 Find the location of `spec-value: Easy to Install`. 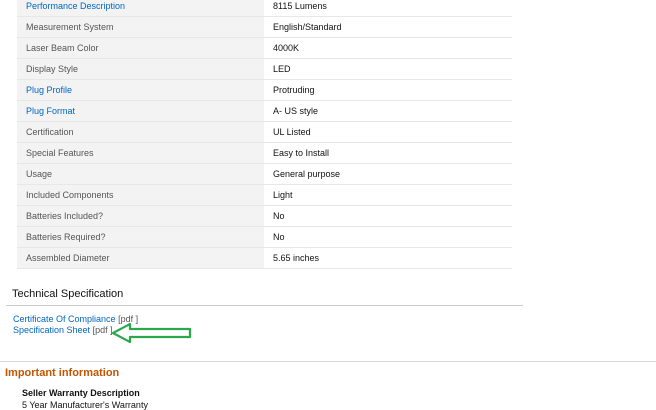

spec-value: Easy to Install is located at coordinates (388, 153).